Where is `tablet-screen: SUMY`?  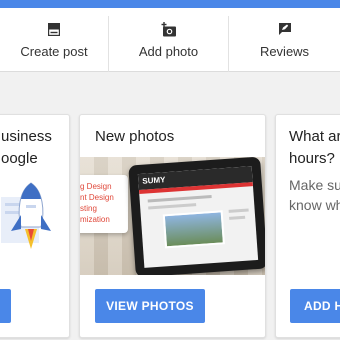
tablet-screen: SUMY is located at coordinates (198, 217).